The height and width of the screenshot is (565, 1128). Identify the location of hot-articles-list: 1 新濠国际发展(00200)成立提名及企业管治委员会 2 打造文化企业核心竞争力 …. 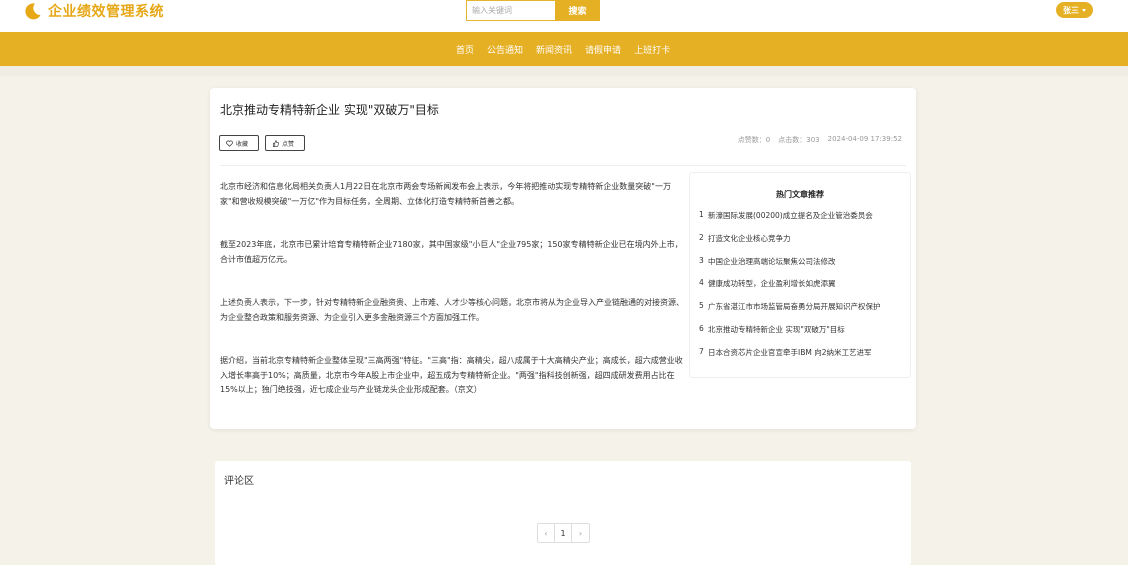
(801, 290).